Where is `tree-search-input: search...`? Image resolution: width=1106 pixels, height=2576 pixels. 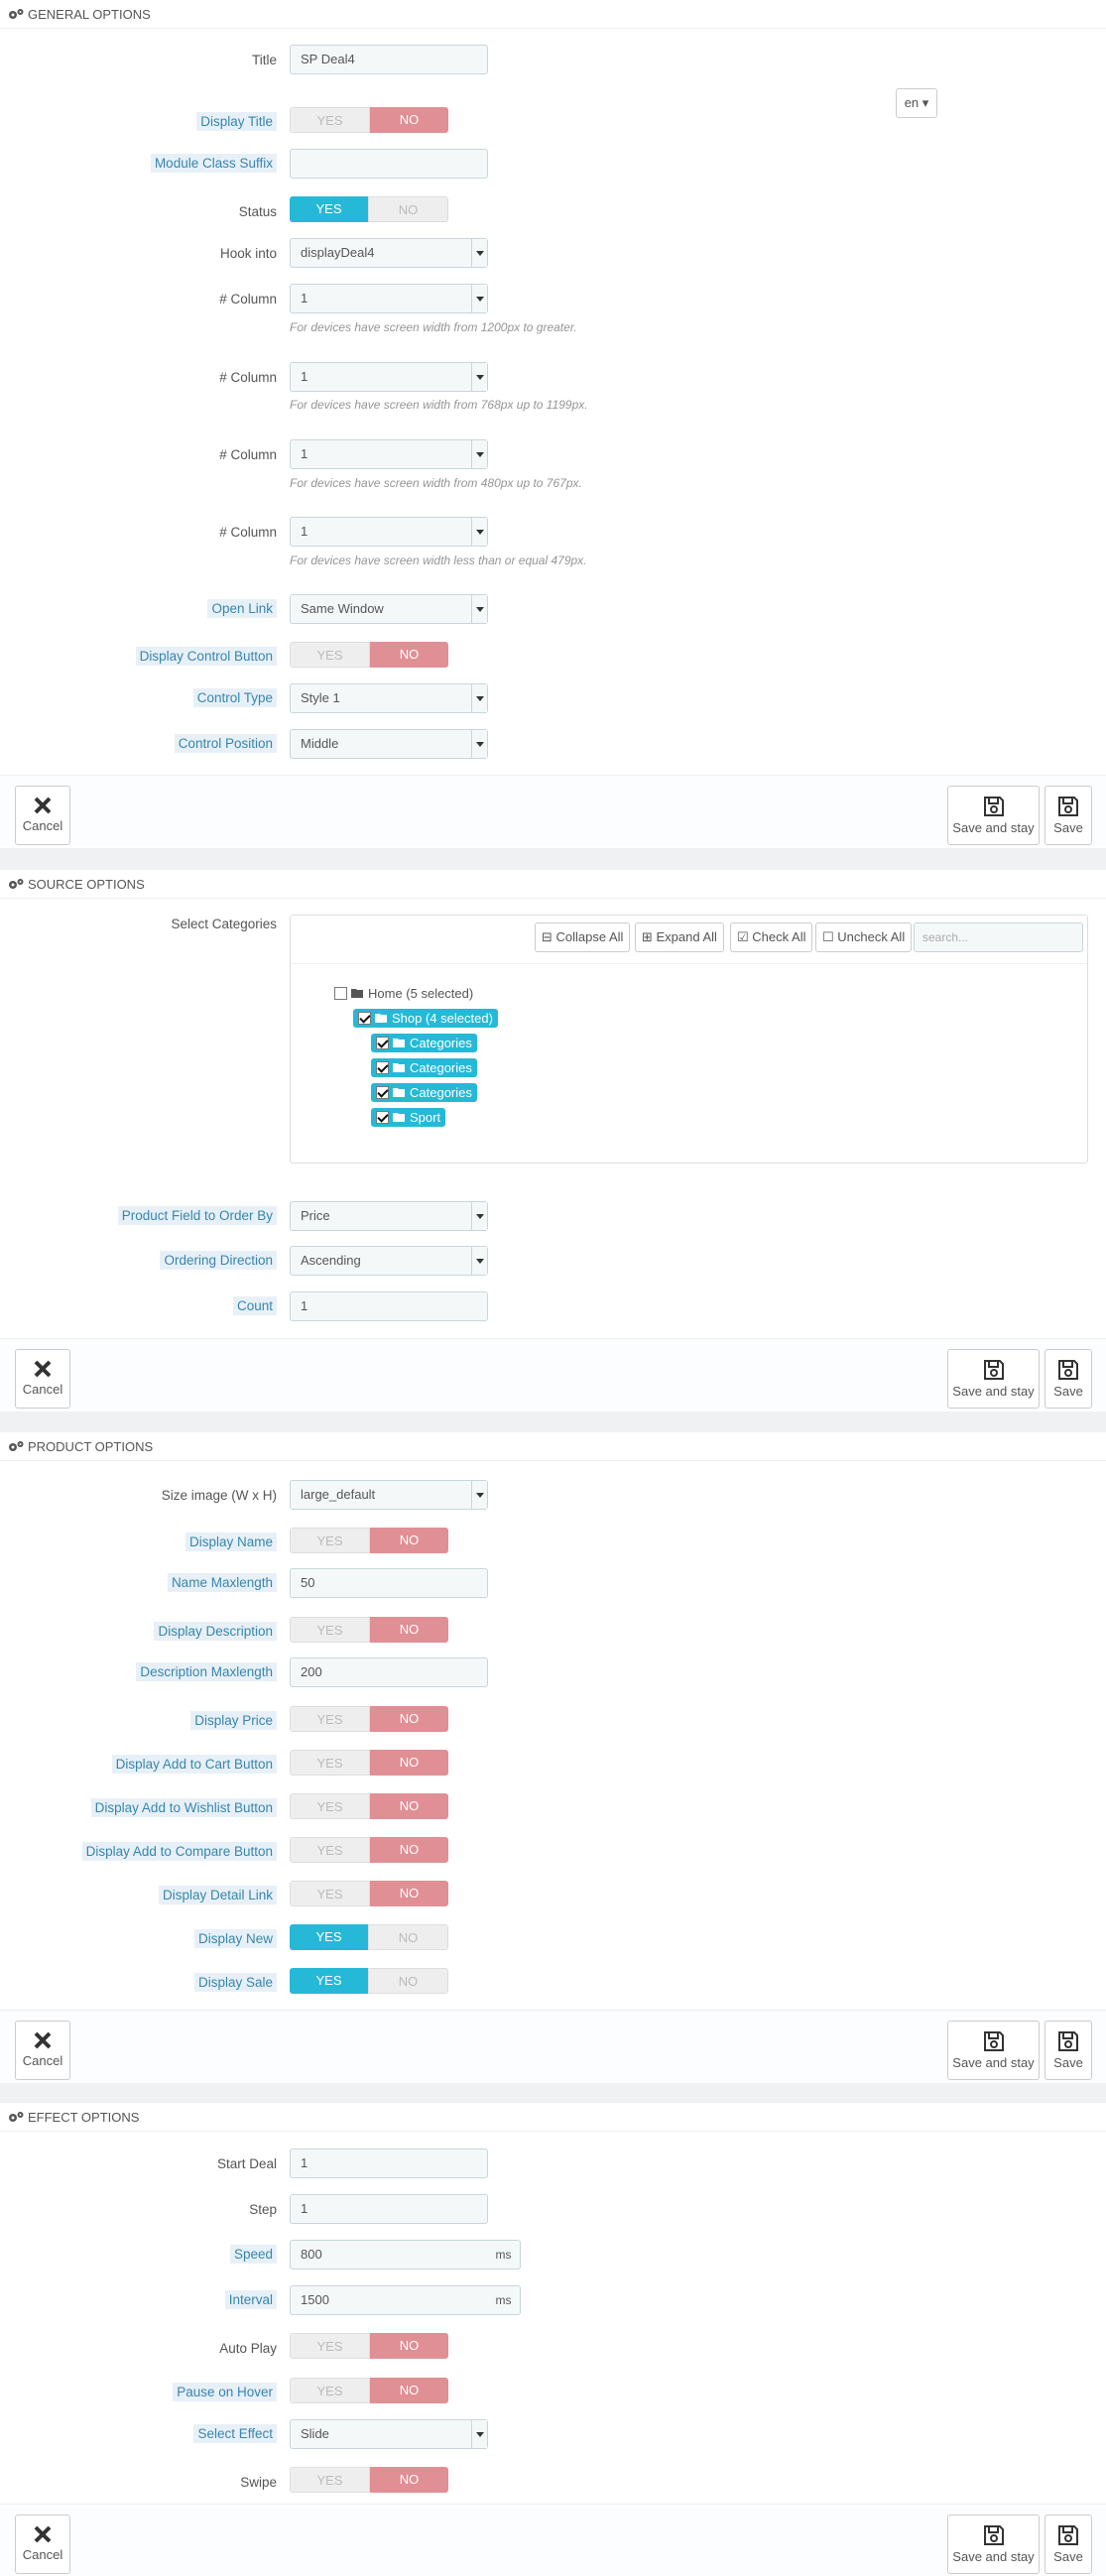 tree-search-input: search... is located at coordinates (999, 937).